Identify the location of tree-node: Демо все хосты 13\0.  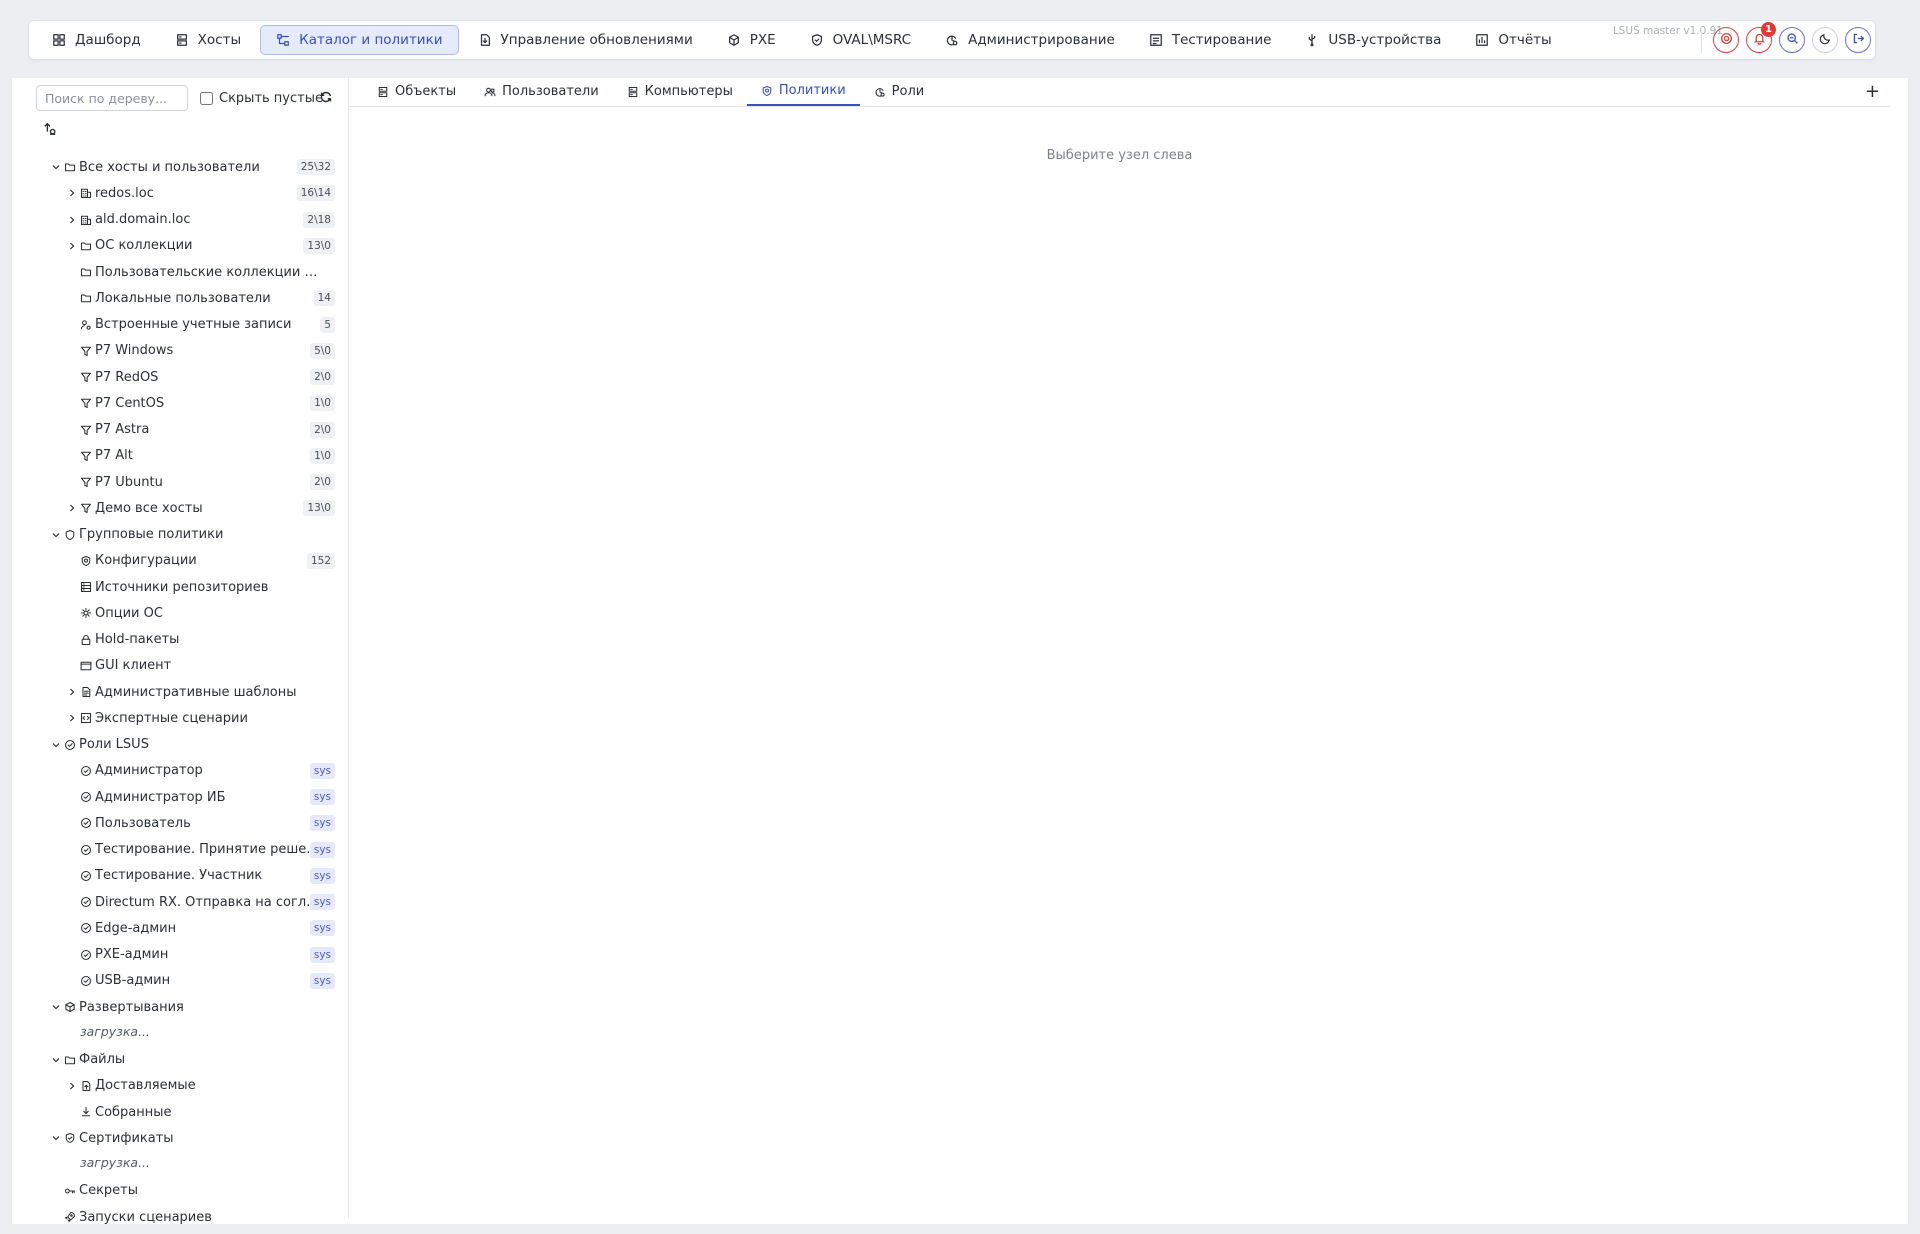
(180, 508).